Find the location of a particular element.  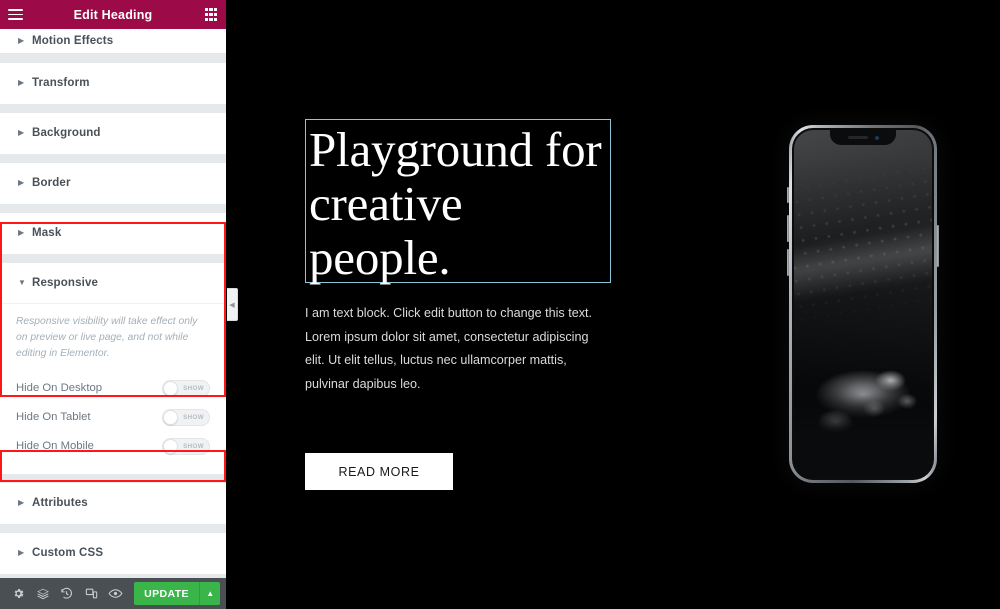

section-label: Responsive is located at coordinates (65, 283).